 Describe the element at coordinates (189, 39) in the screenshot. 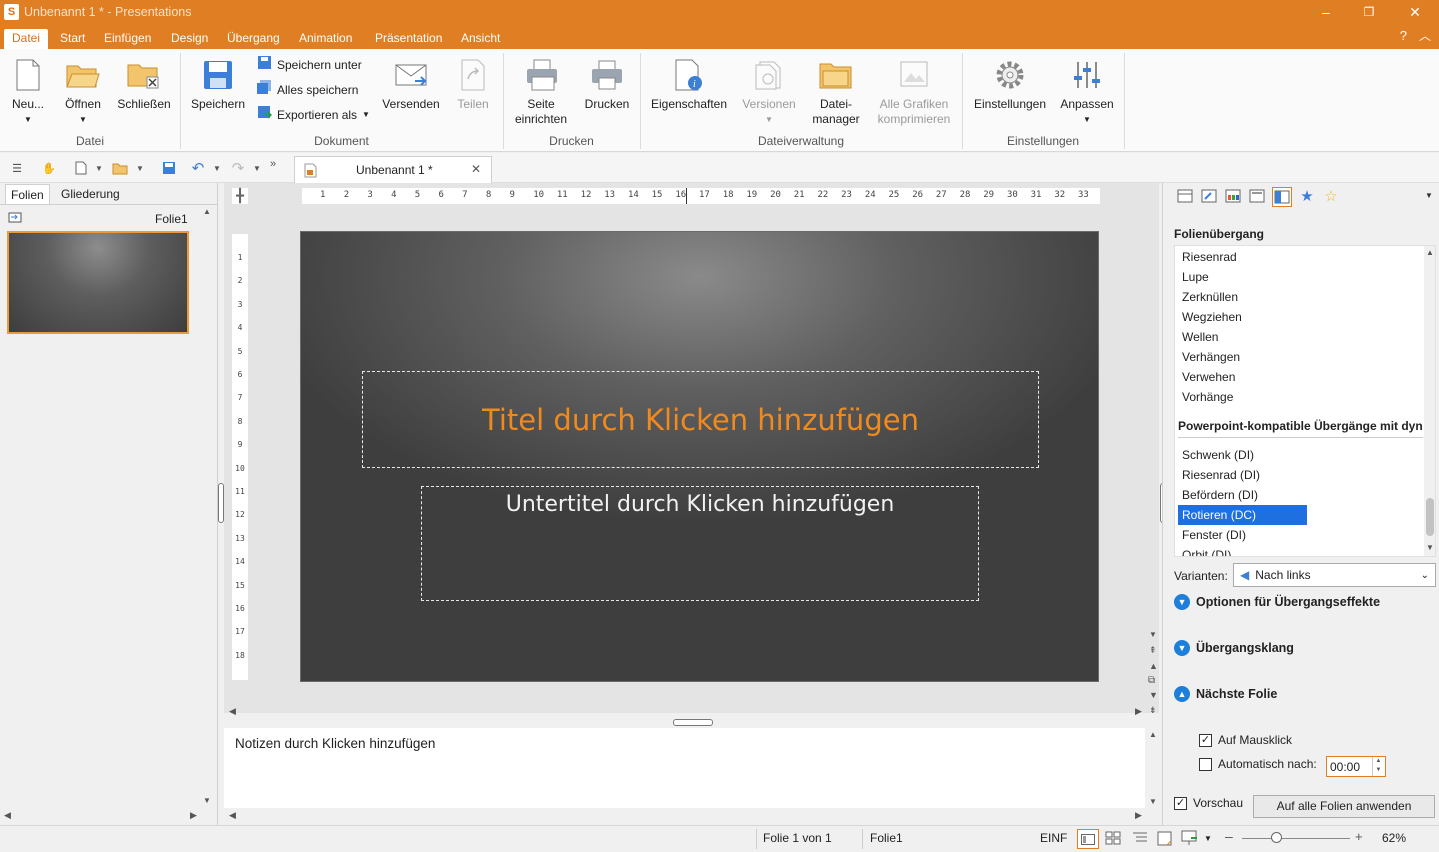

I see `tab-design: Design` at that location.